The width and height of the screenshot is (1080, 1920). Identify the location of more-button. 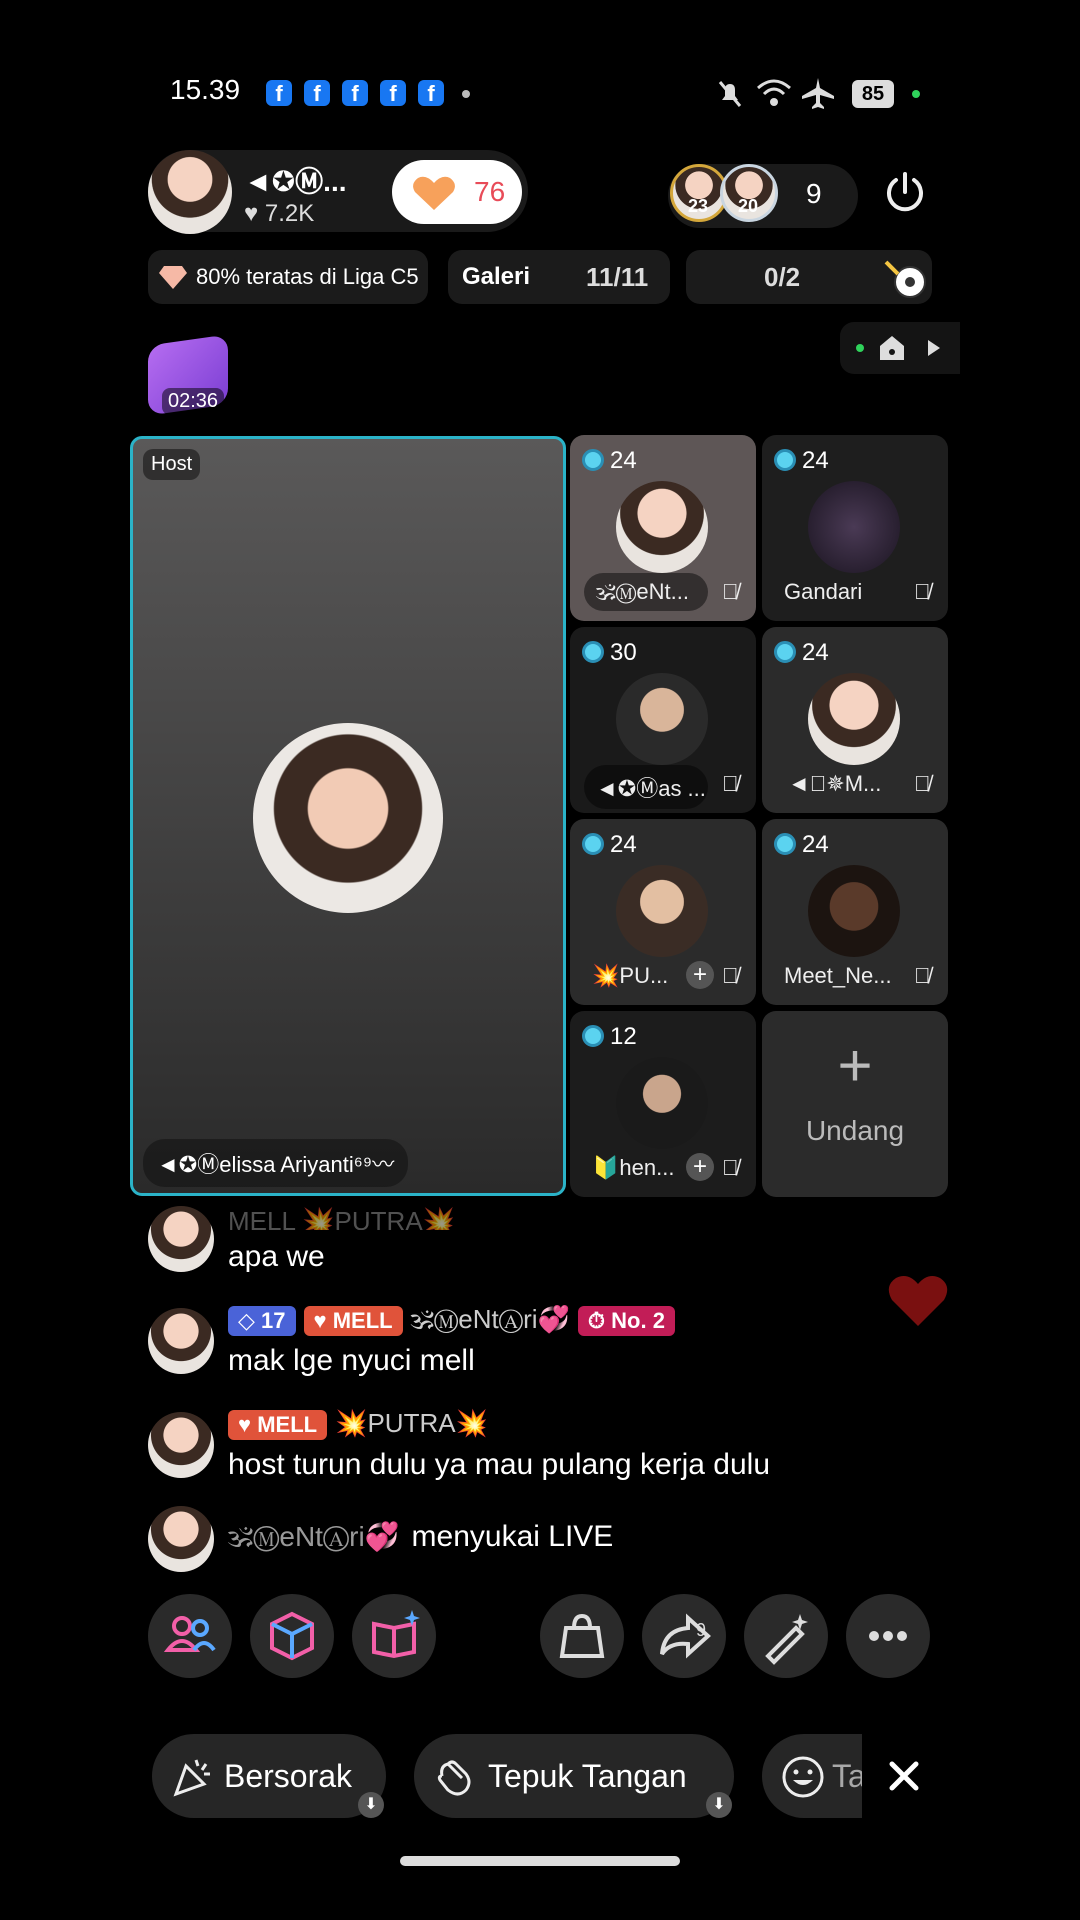
(888, 1636).